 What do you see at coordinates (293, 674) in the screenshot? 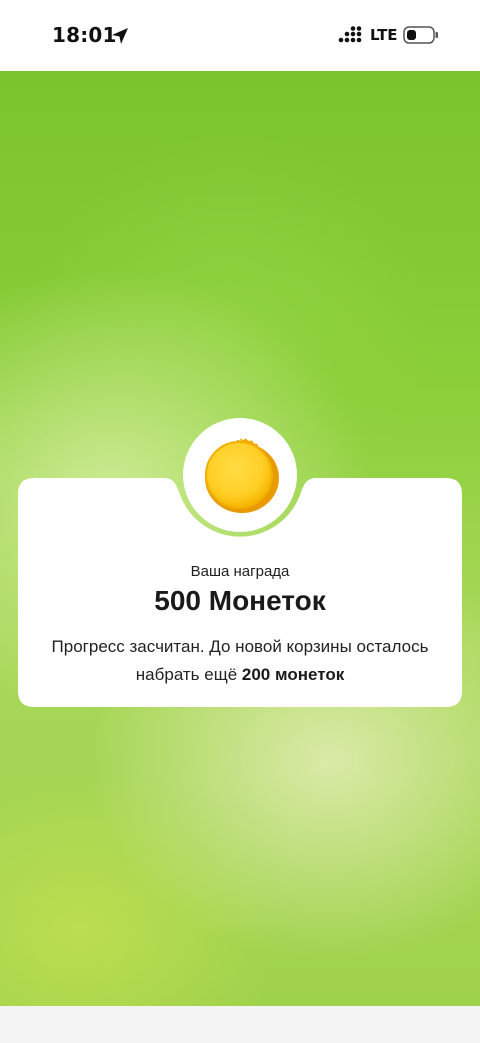
I see `reward-remaining-amount: 200 монеток` at bounding box center [293, 674].